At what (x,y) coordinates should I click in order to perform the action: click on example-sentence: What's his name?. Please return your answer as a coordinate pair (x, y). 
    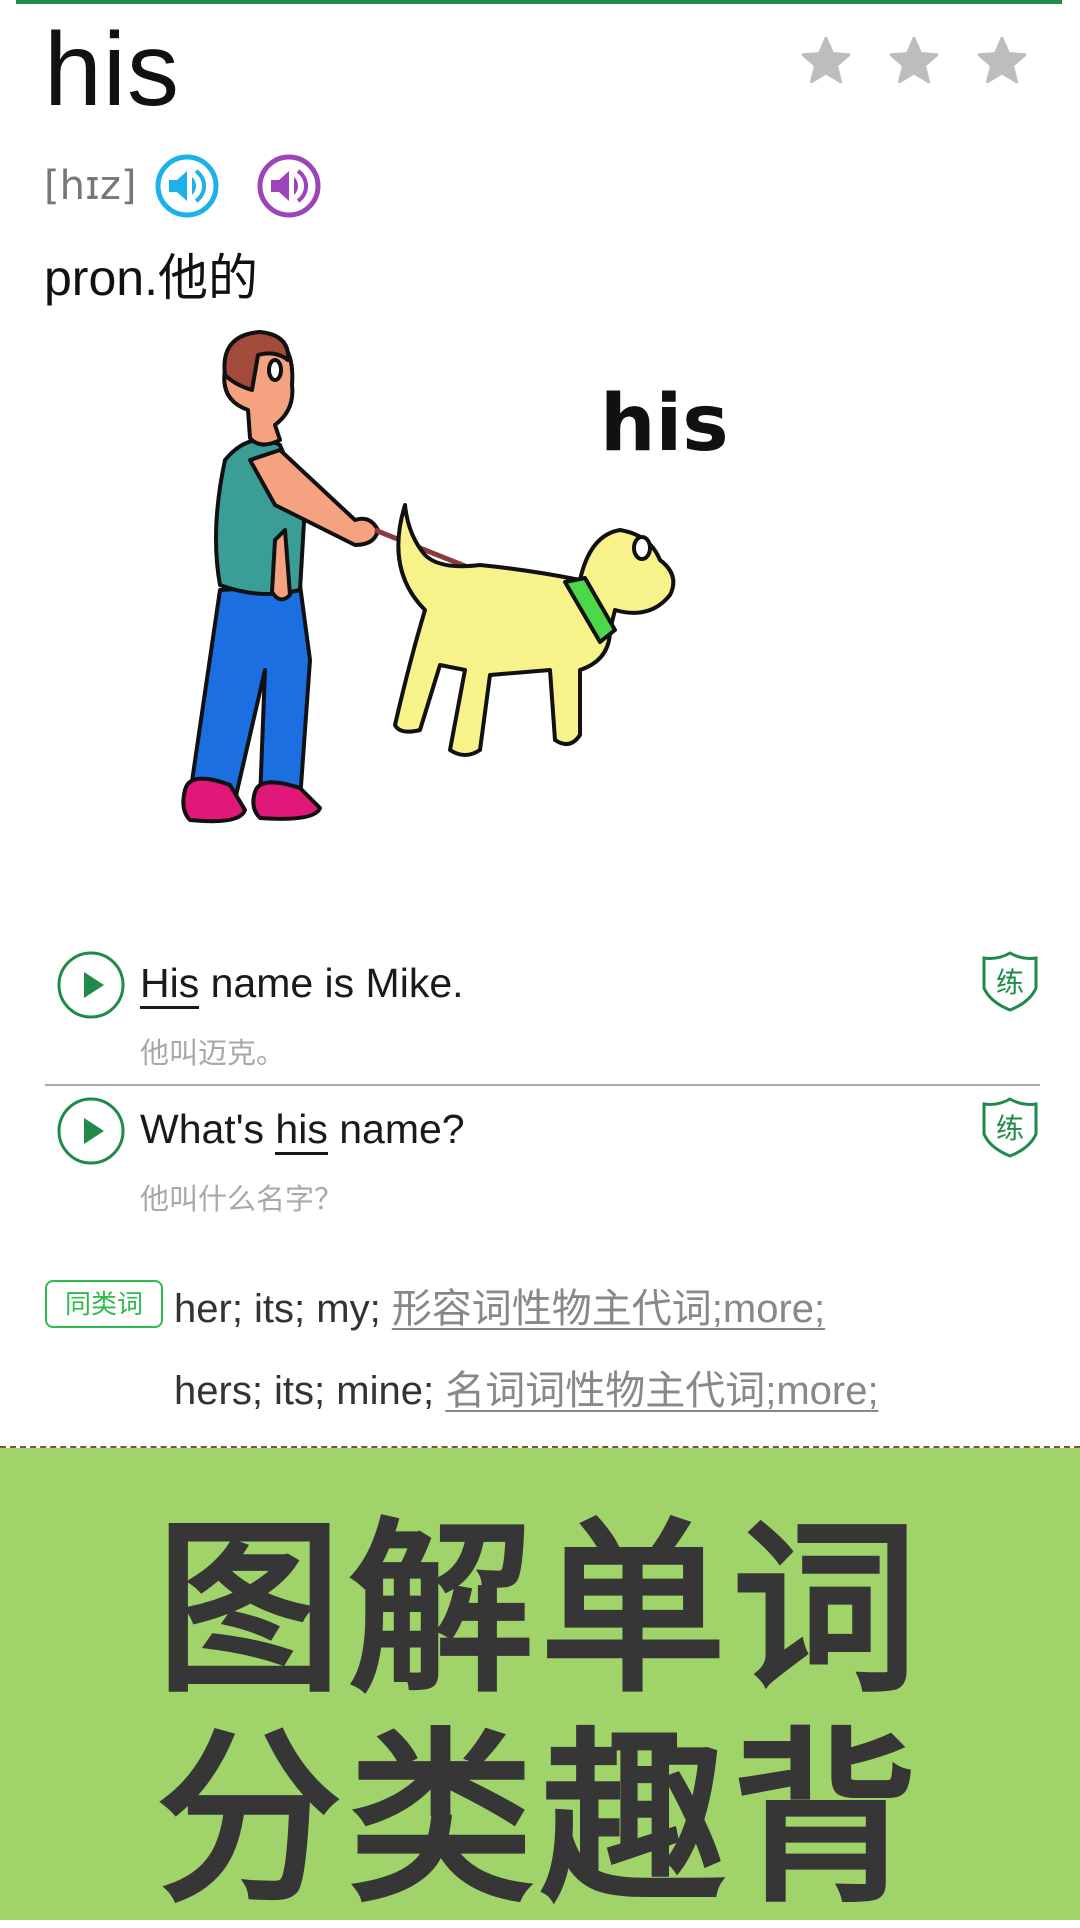
    Looking at the image, I should click on (302, 1130).